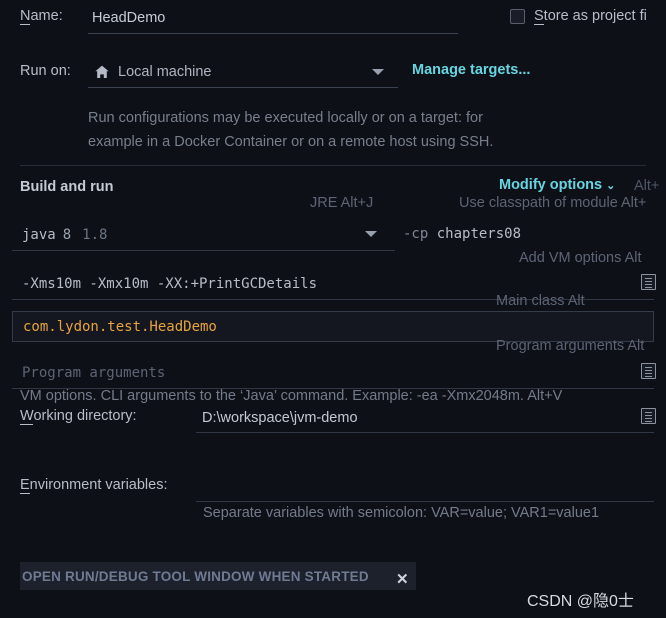  Describe the element at coordinates (551, 185) in the screenshot. I see `modify-options-label: Modify options` at that location.